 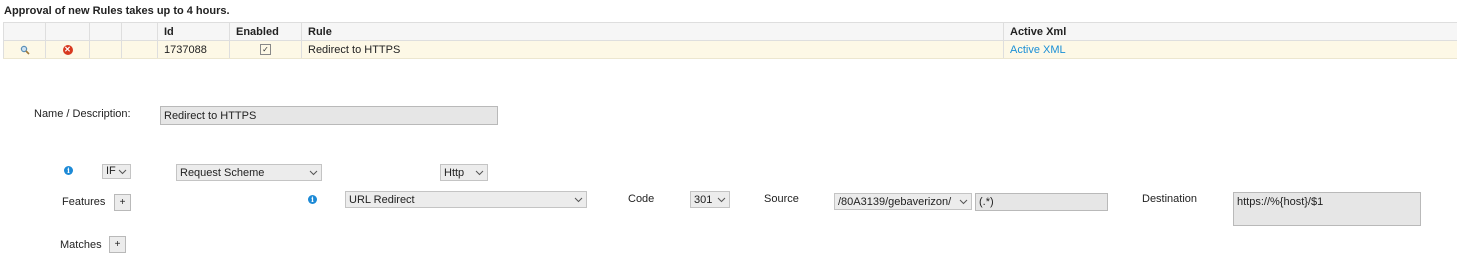 What do you see at coordinates (82, 114) in the screenshot?
I see `name-label: Name / Description:` at bounding box center [82, 114].